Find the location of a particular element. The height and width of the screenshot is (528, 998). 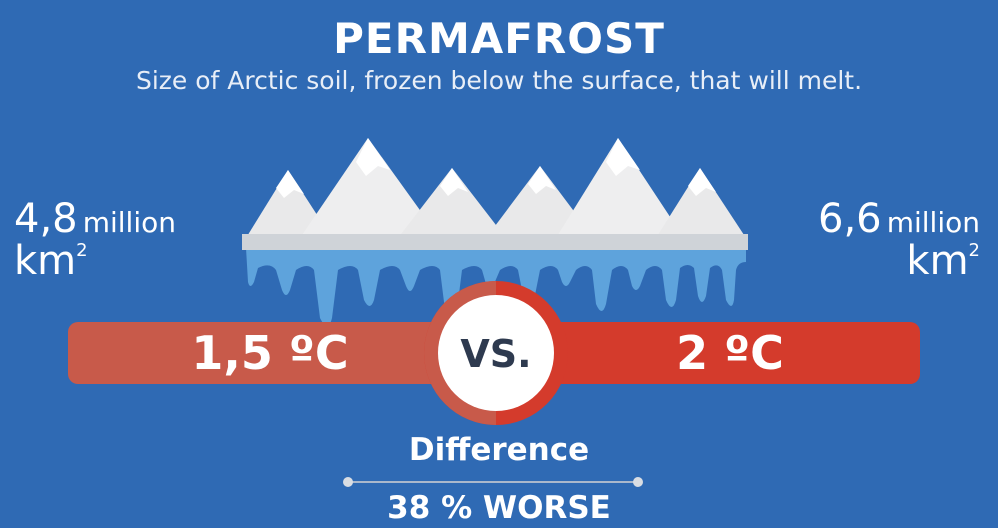

area-left-unit: km is located at coordinates (45, 261).